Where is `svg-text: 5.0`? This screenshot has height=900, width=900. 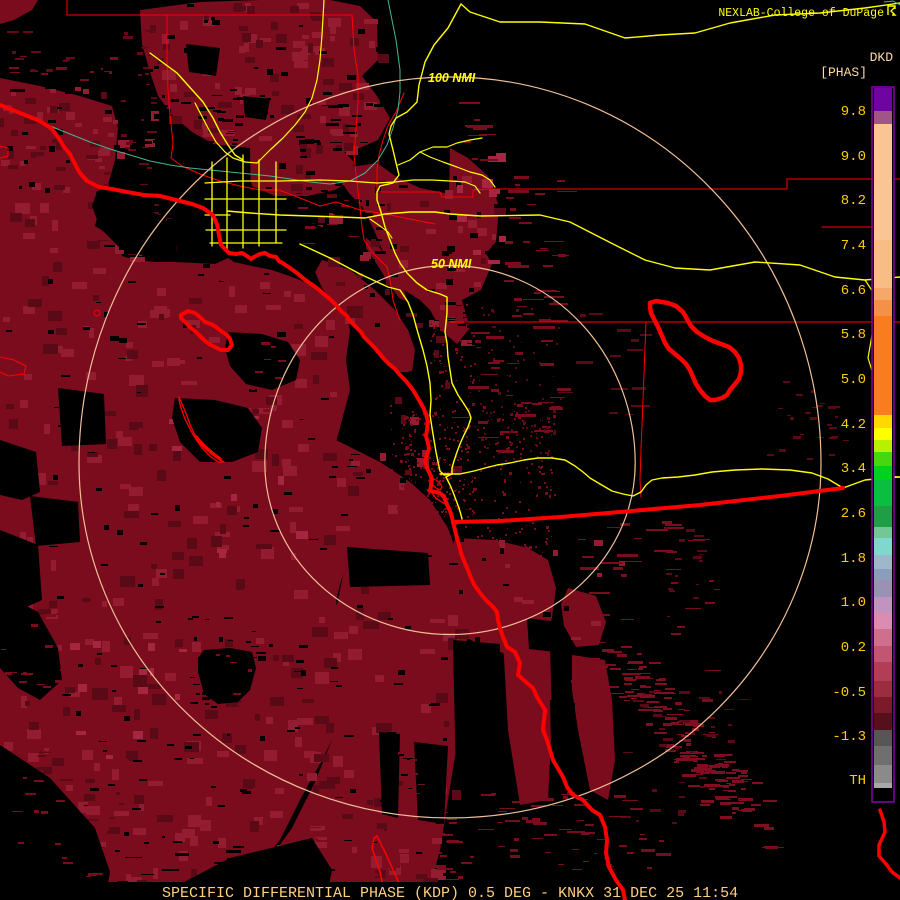 svg-text: 5.0 is located at coordinates (853, 380).